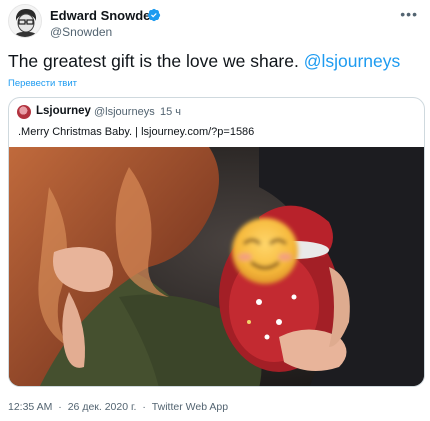 The height and width of the screenshot is (421, 430). I want to click on quoted-tweet-time: 15 ч, so click(171, 112).